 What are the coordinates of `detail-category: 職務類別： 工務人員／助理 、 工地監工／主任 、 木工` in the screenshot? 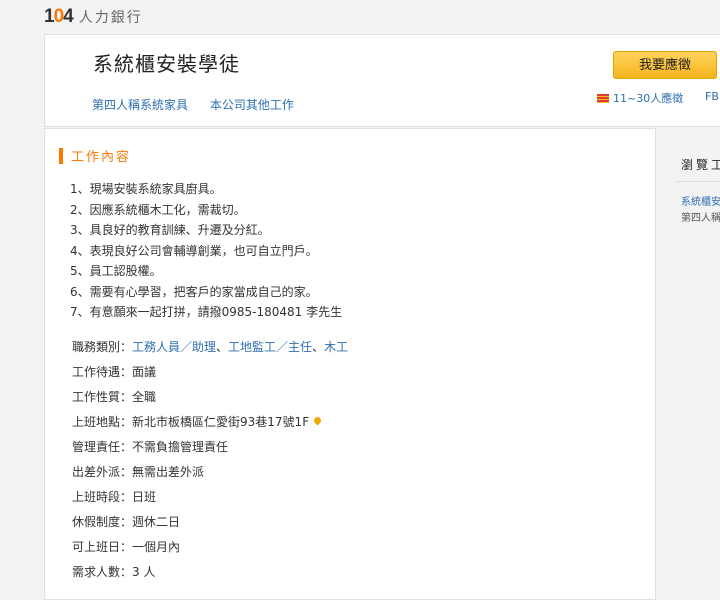 It's located at (210, 346).